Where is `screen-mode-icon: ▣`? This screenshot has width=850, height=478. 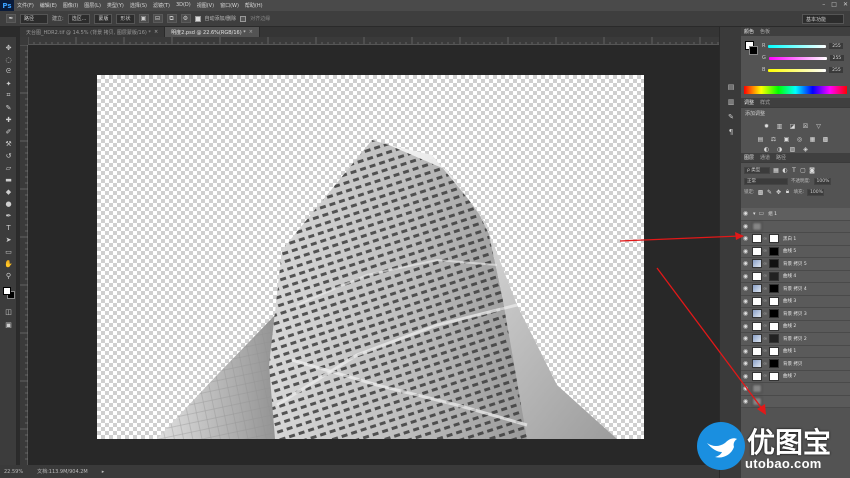
screen-mode-icon: ▣ is located at coordinates (8, 324).